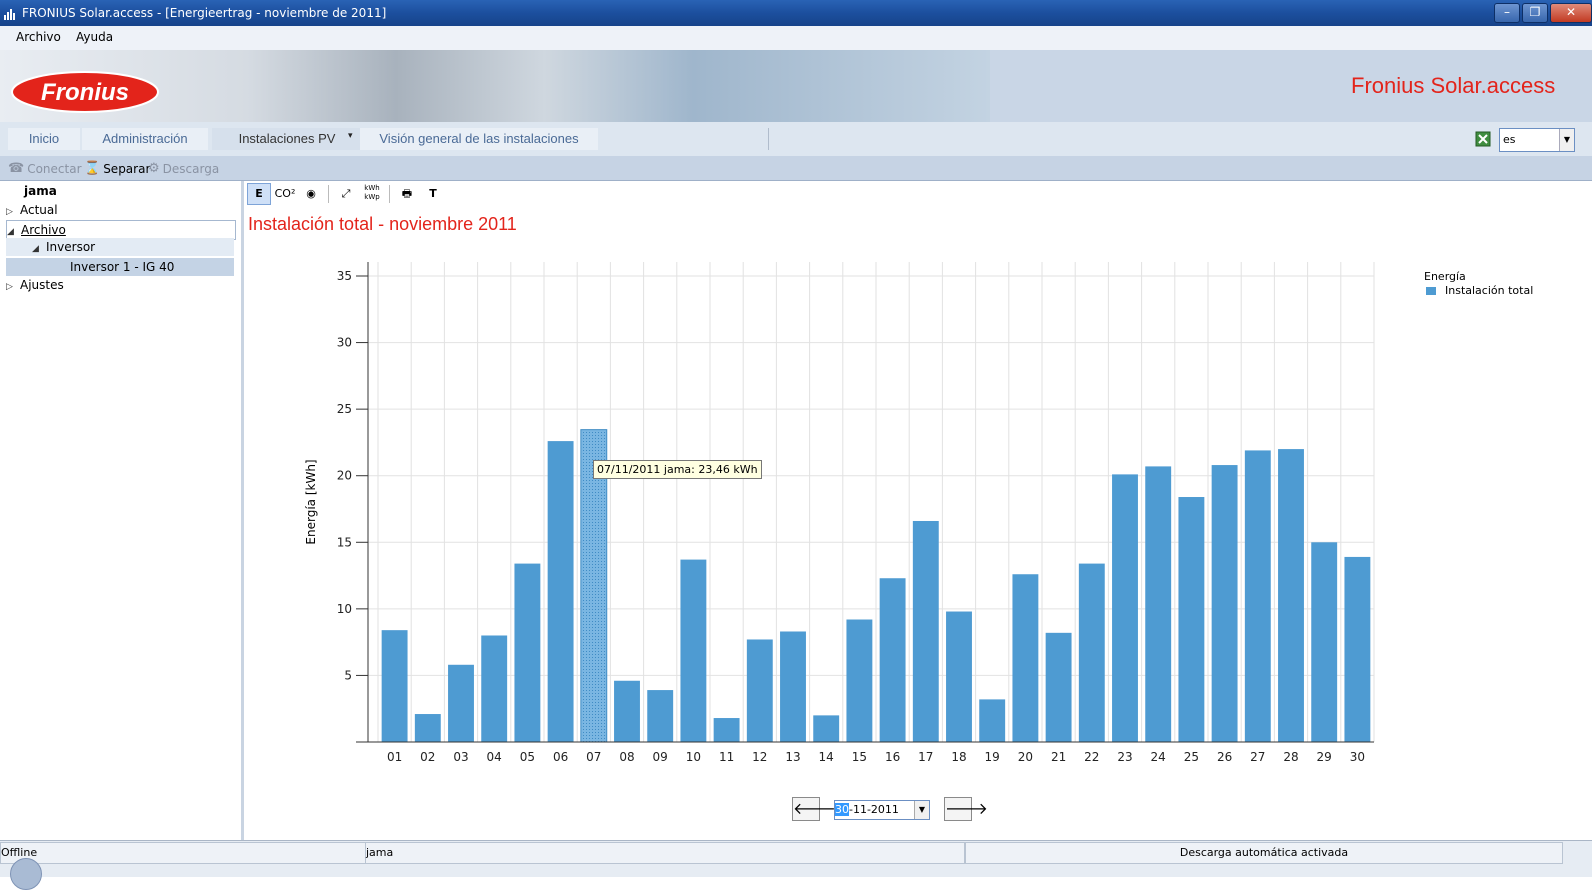 The height and width of the screenshot is (890, 1592). What do you see at coordinates (382, 224) in the screenshot?
I see `chart-title: Instalación total - noviembre 2011` at bounding box center [382, 224].